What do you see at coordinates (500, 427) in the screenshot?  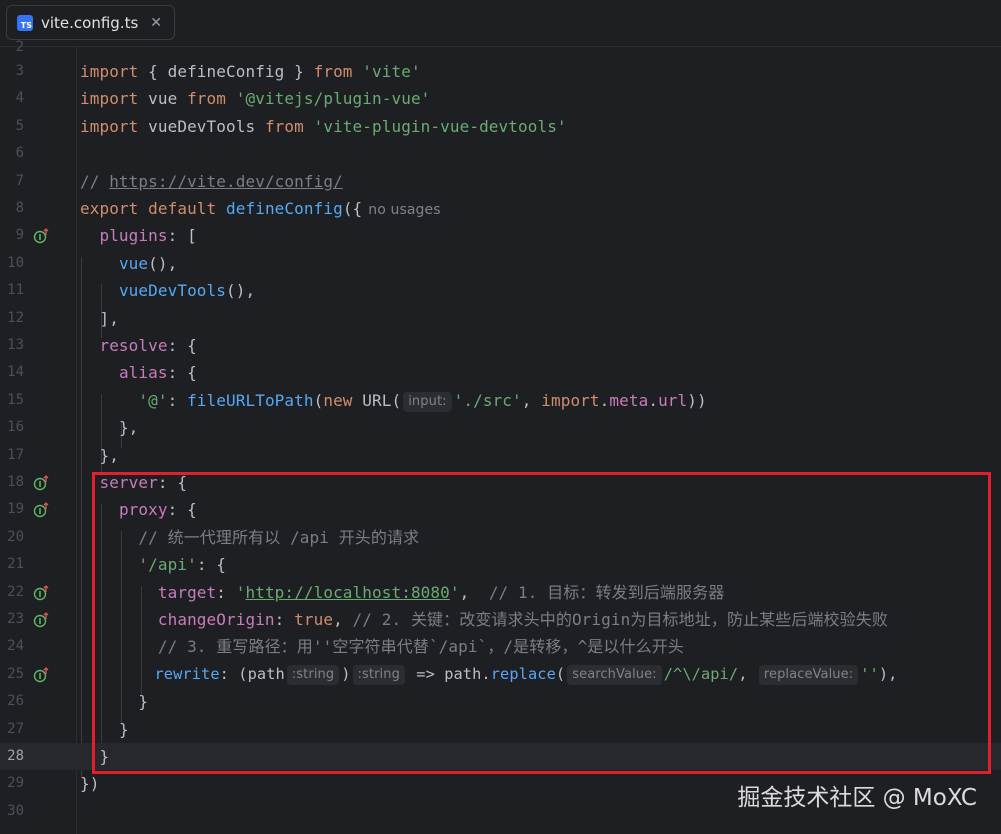 I see `code-line: 16 },` at bounding box center [500, 427].